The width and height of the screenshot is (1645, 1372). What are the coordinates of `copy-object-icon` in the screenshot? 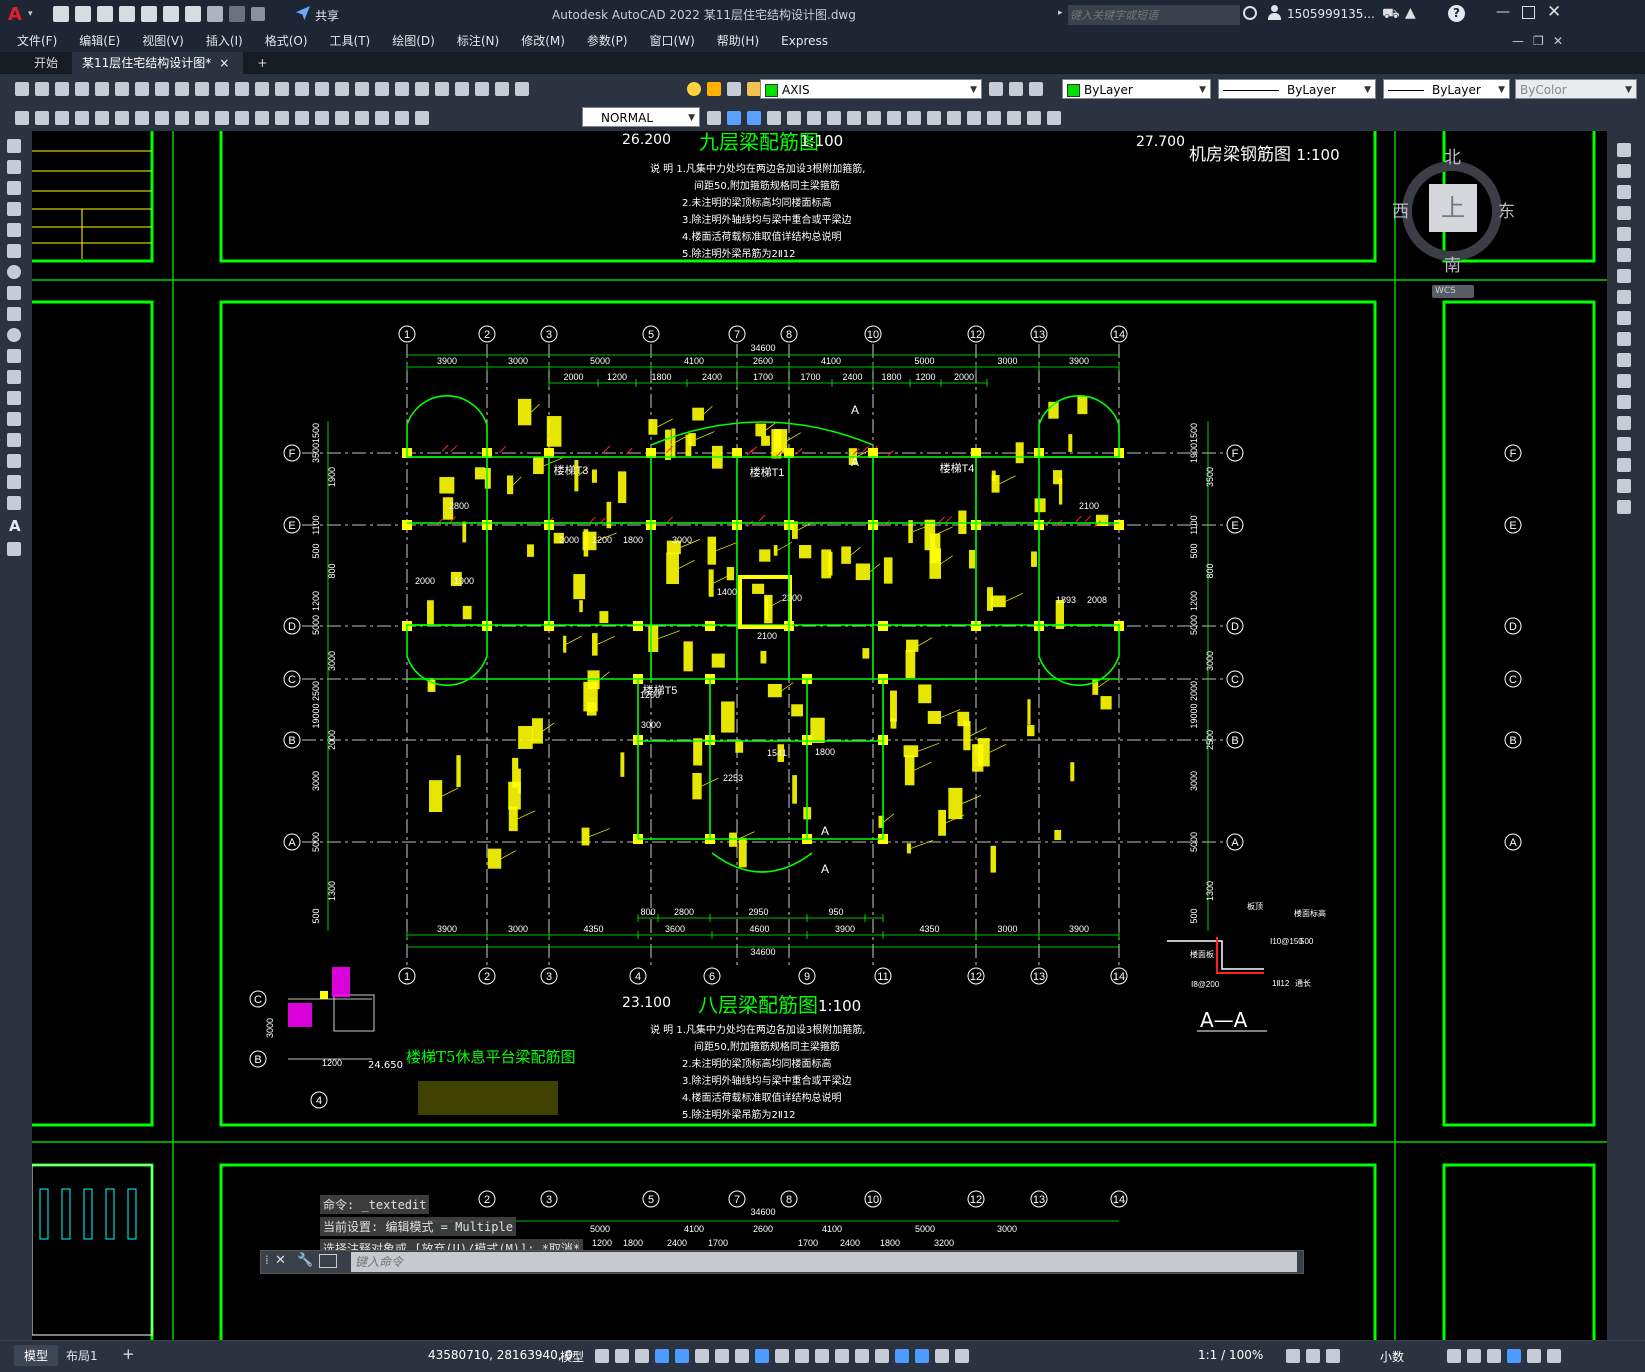 It's located at (1624, 171).